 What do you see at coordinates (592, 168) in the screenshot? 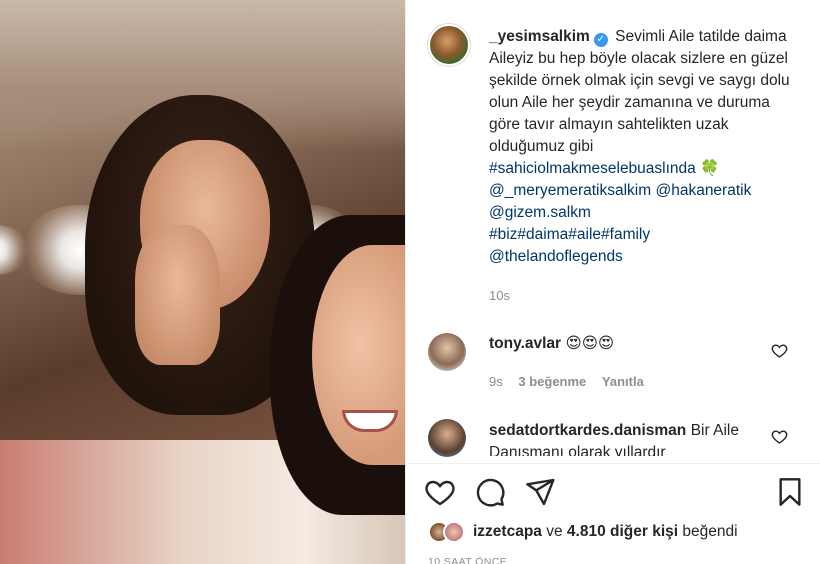
I see `hashtag-link: #sahiciolmakmeselebuaslında` at bounding box center [592, 168].